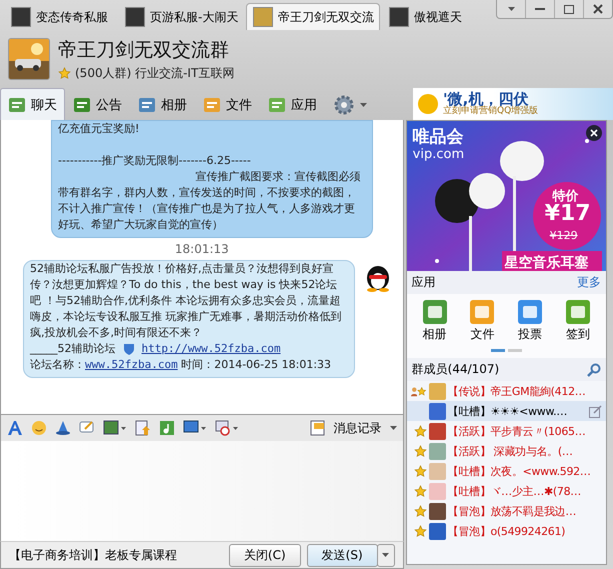 Image resolution: width=613 pixels, height=569 pixels. What do you see at coordinates (358, 428) in the screenshot?
I see `history-button: 消息记录` at bounding box center [358, 428].